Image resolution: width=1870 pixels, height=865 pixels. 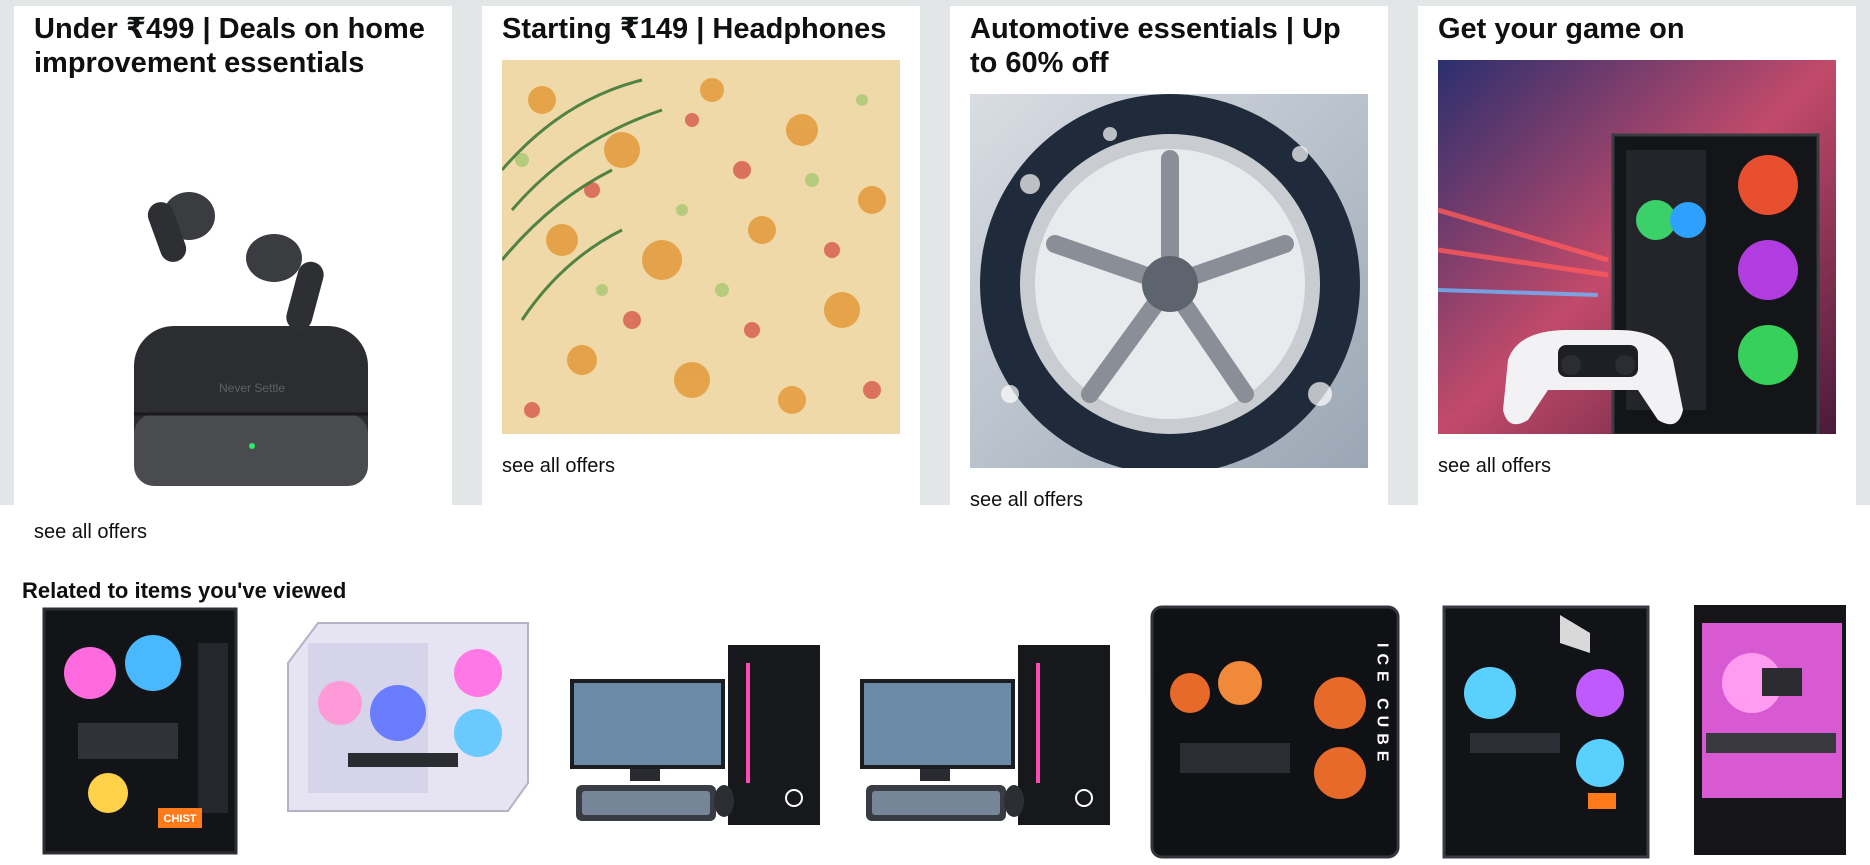 I want to click on card-title: Starting ₹149 | Headphones, so click(x=701, y=29).